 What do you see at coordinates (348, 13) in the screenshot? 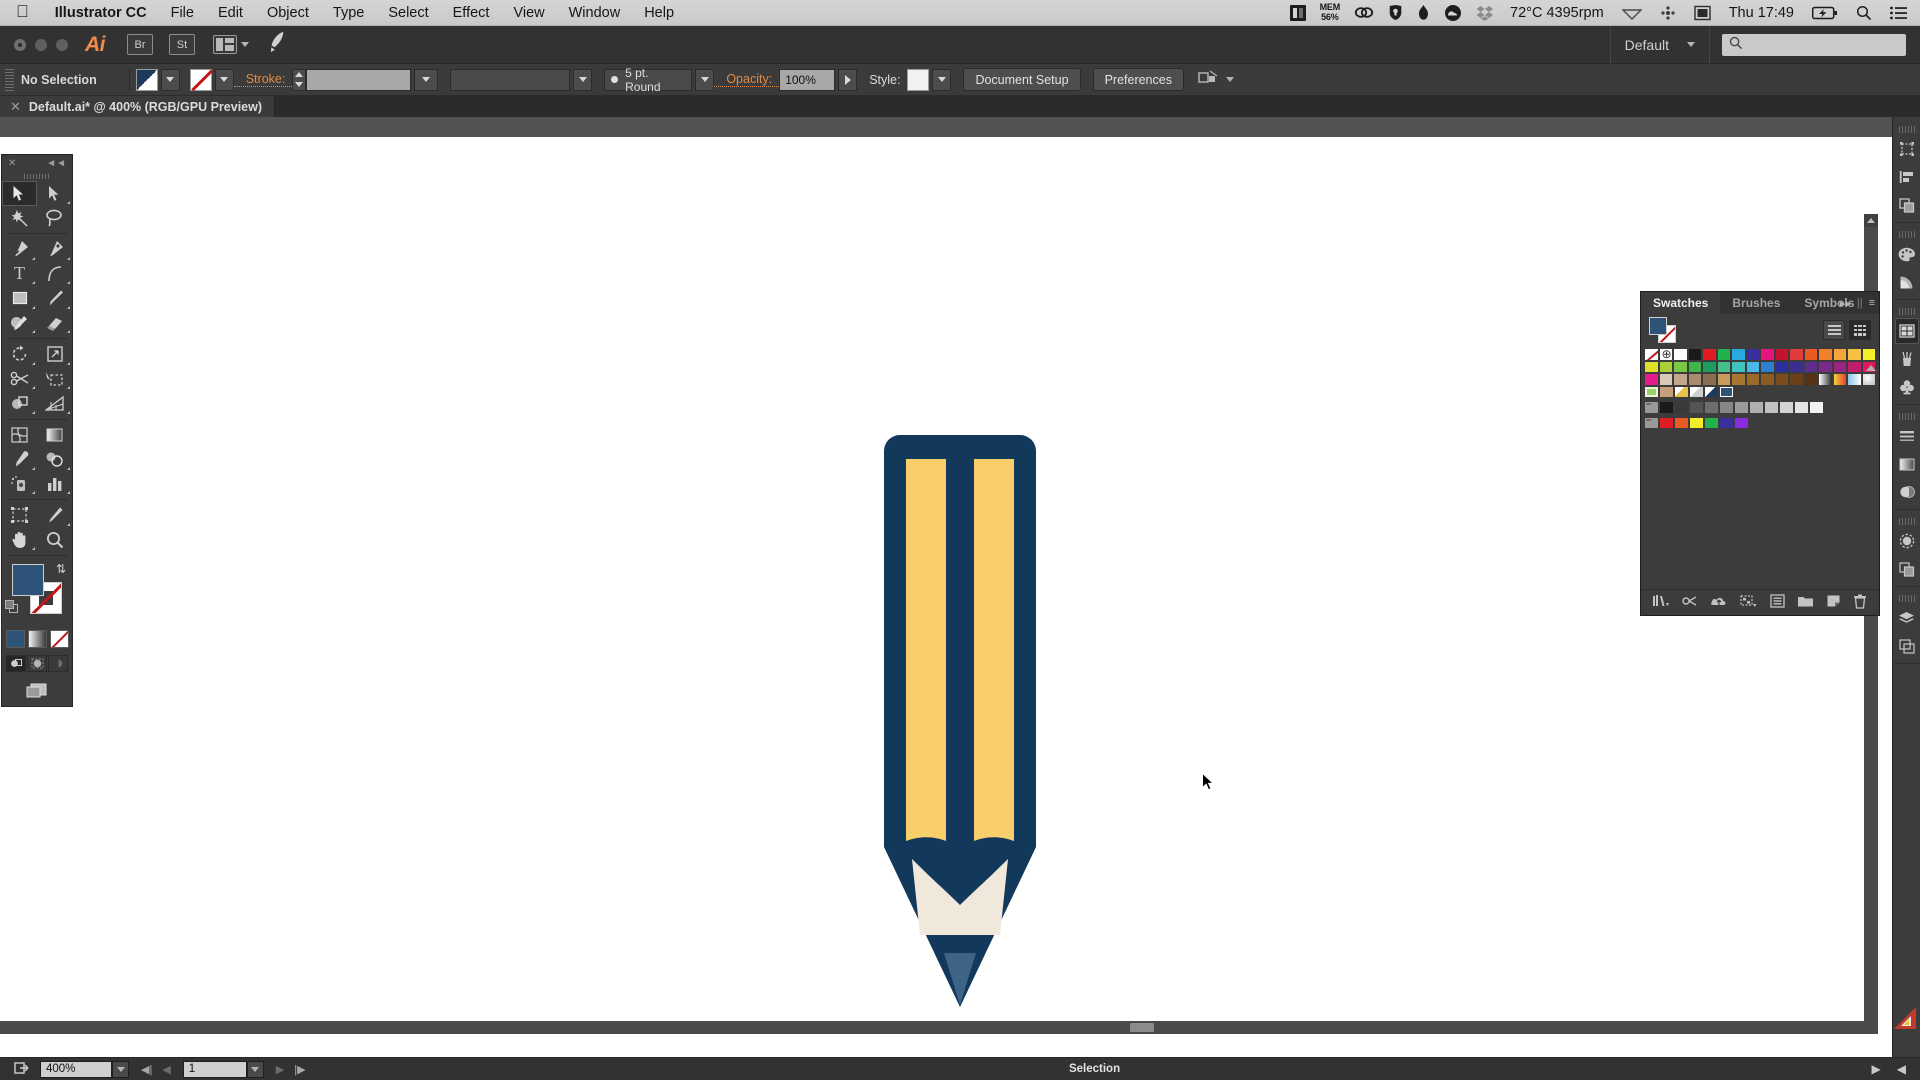
I see `menu-type: Type` at bounding box center [348, 13].